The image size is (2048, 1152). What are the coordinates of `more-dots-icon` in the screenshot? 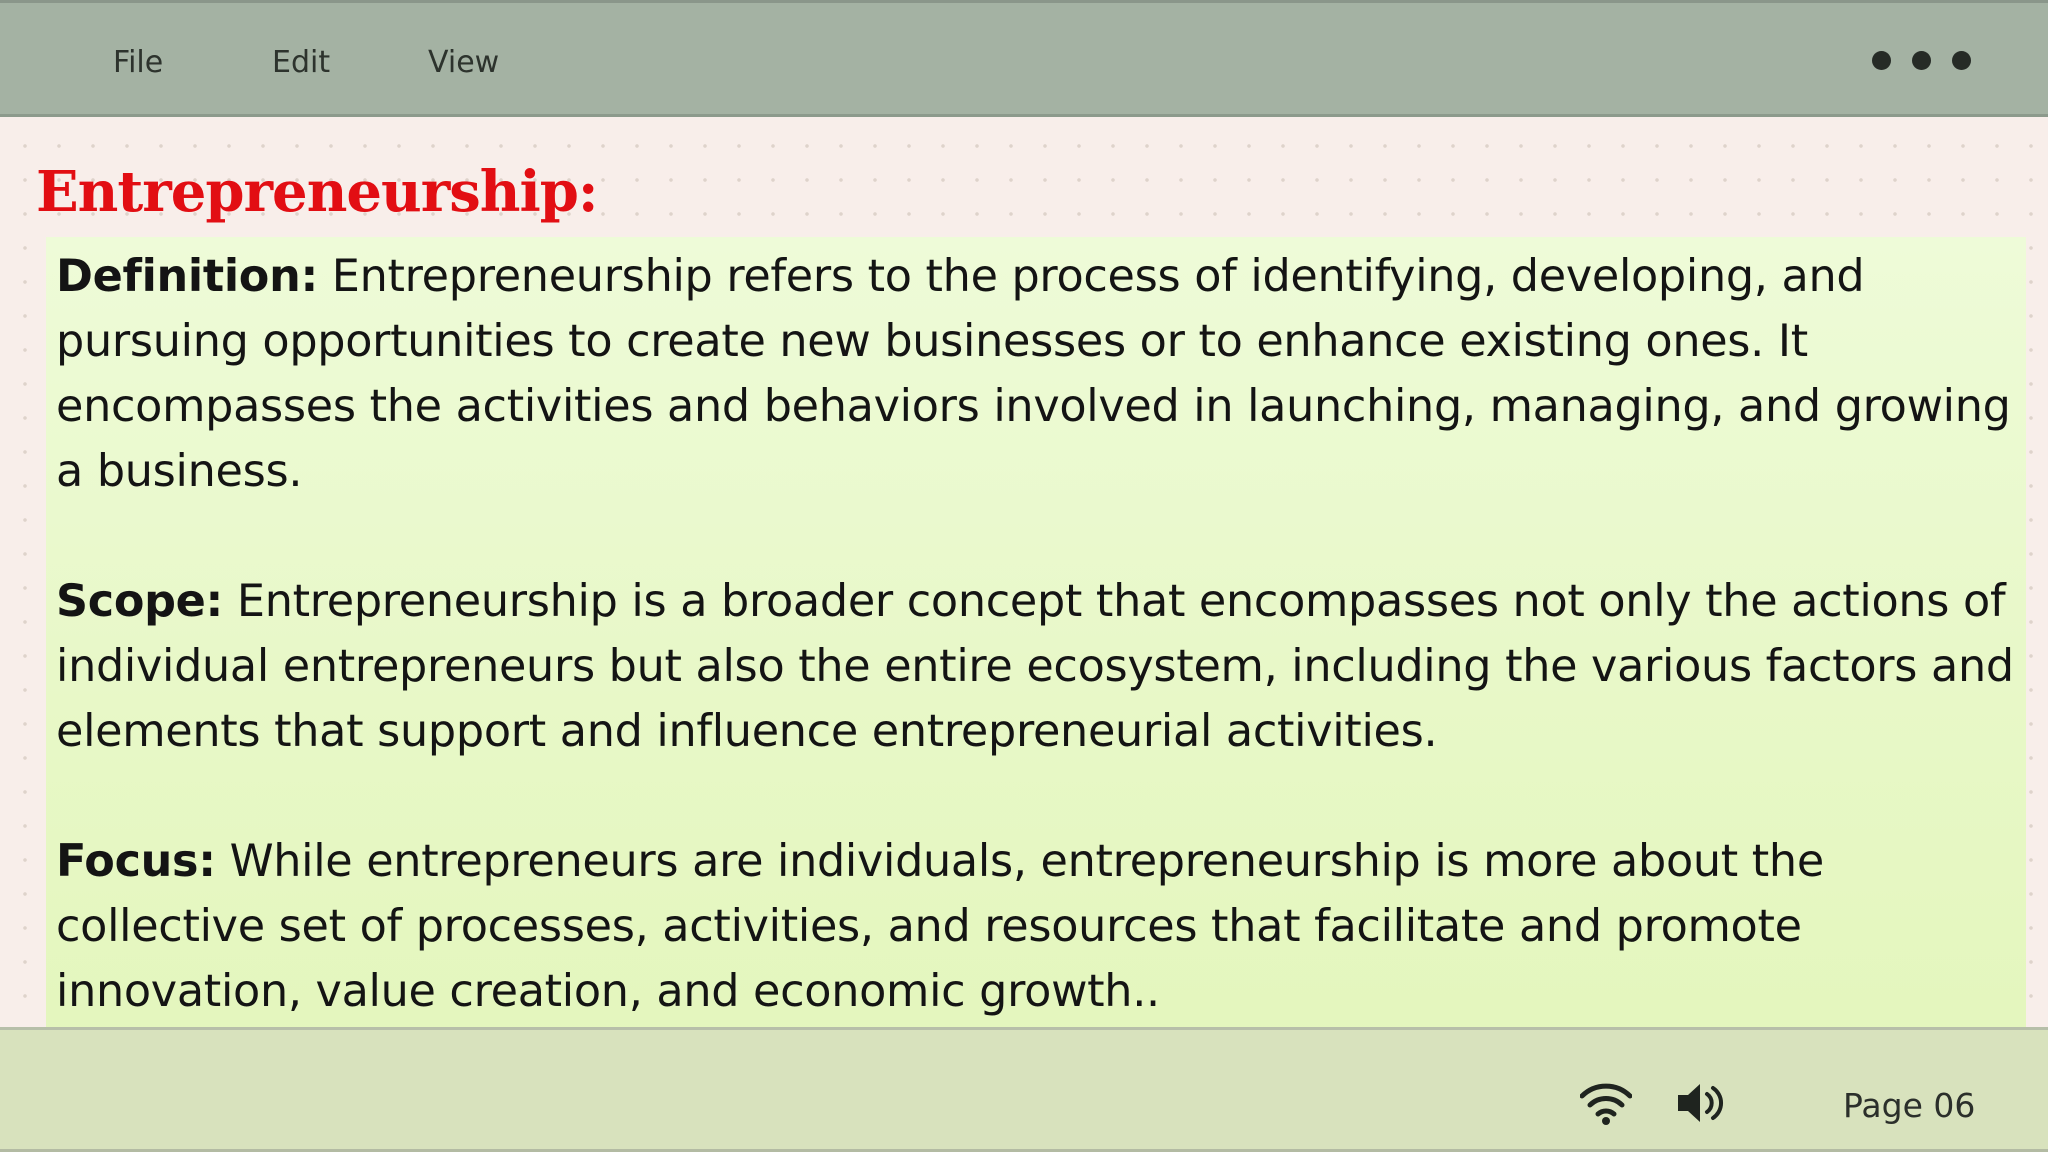 It's located at (1922, 61).